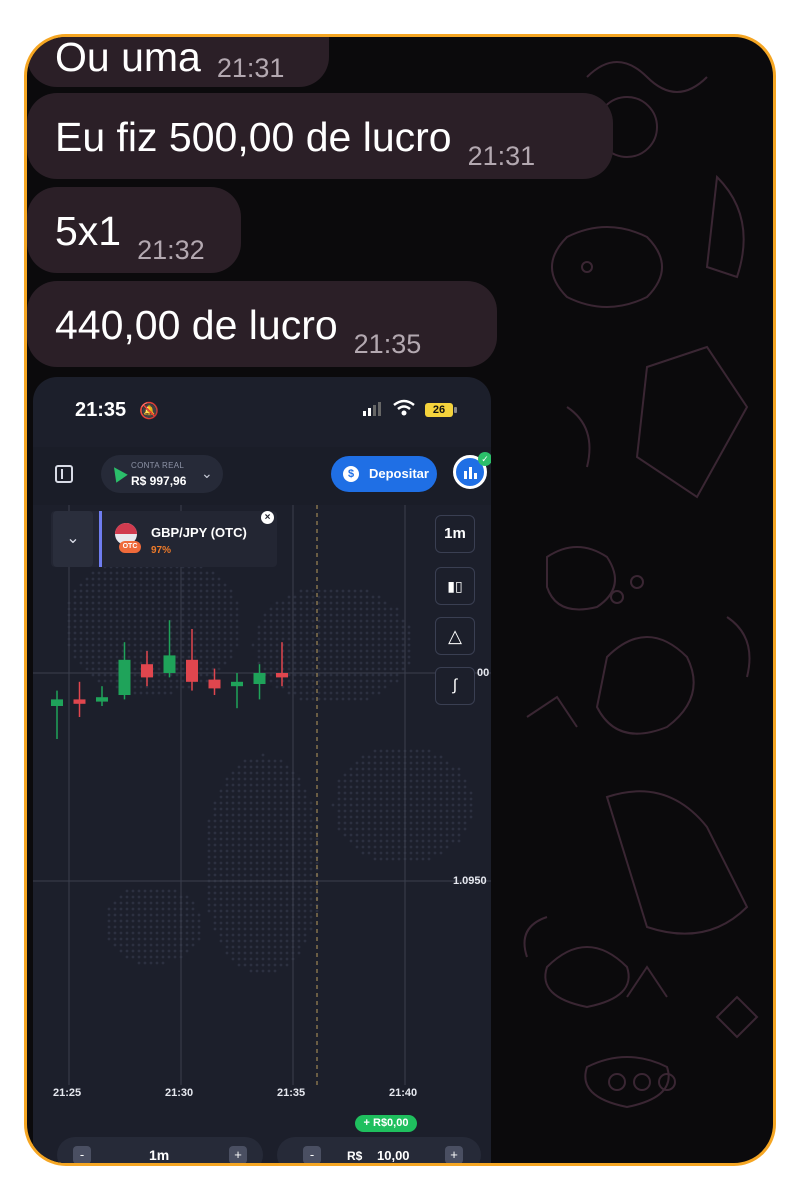  I want to click on asset-name: GBP/JPY (OTC), so click(199, 532).